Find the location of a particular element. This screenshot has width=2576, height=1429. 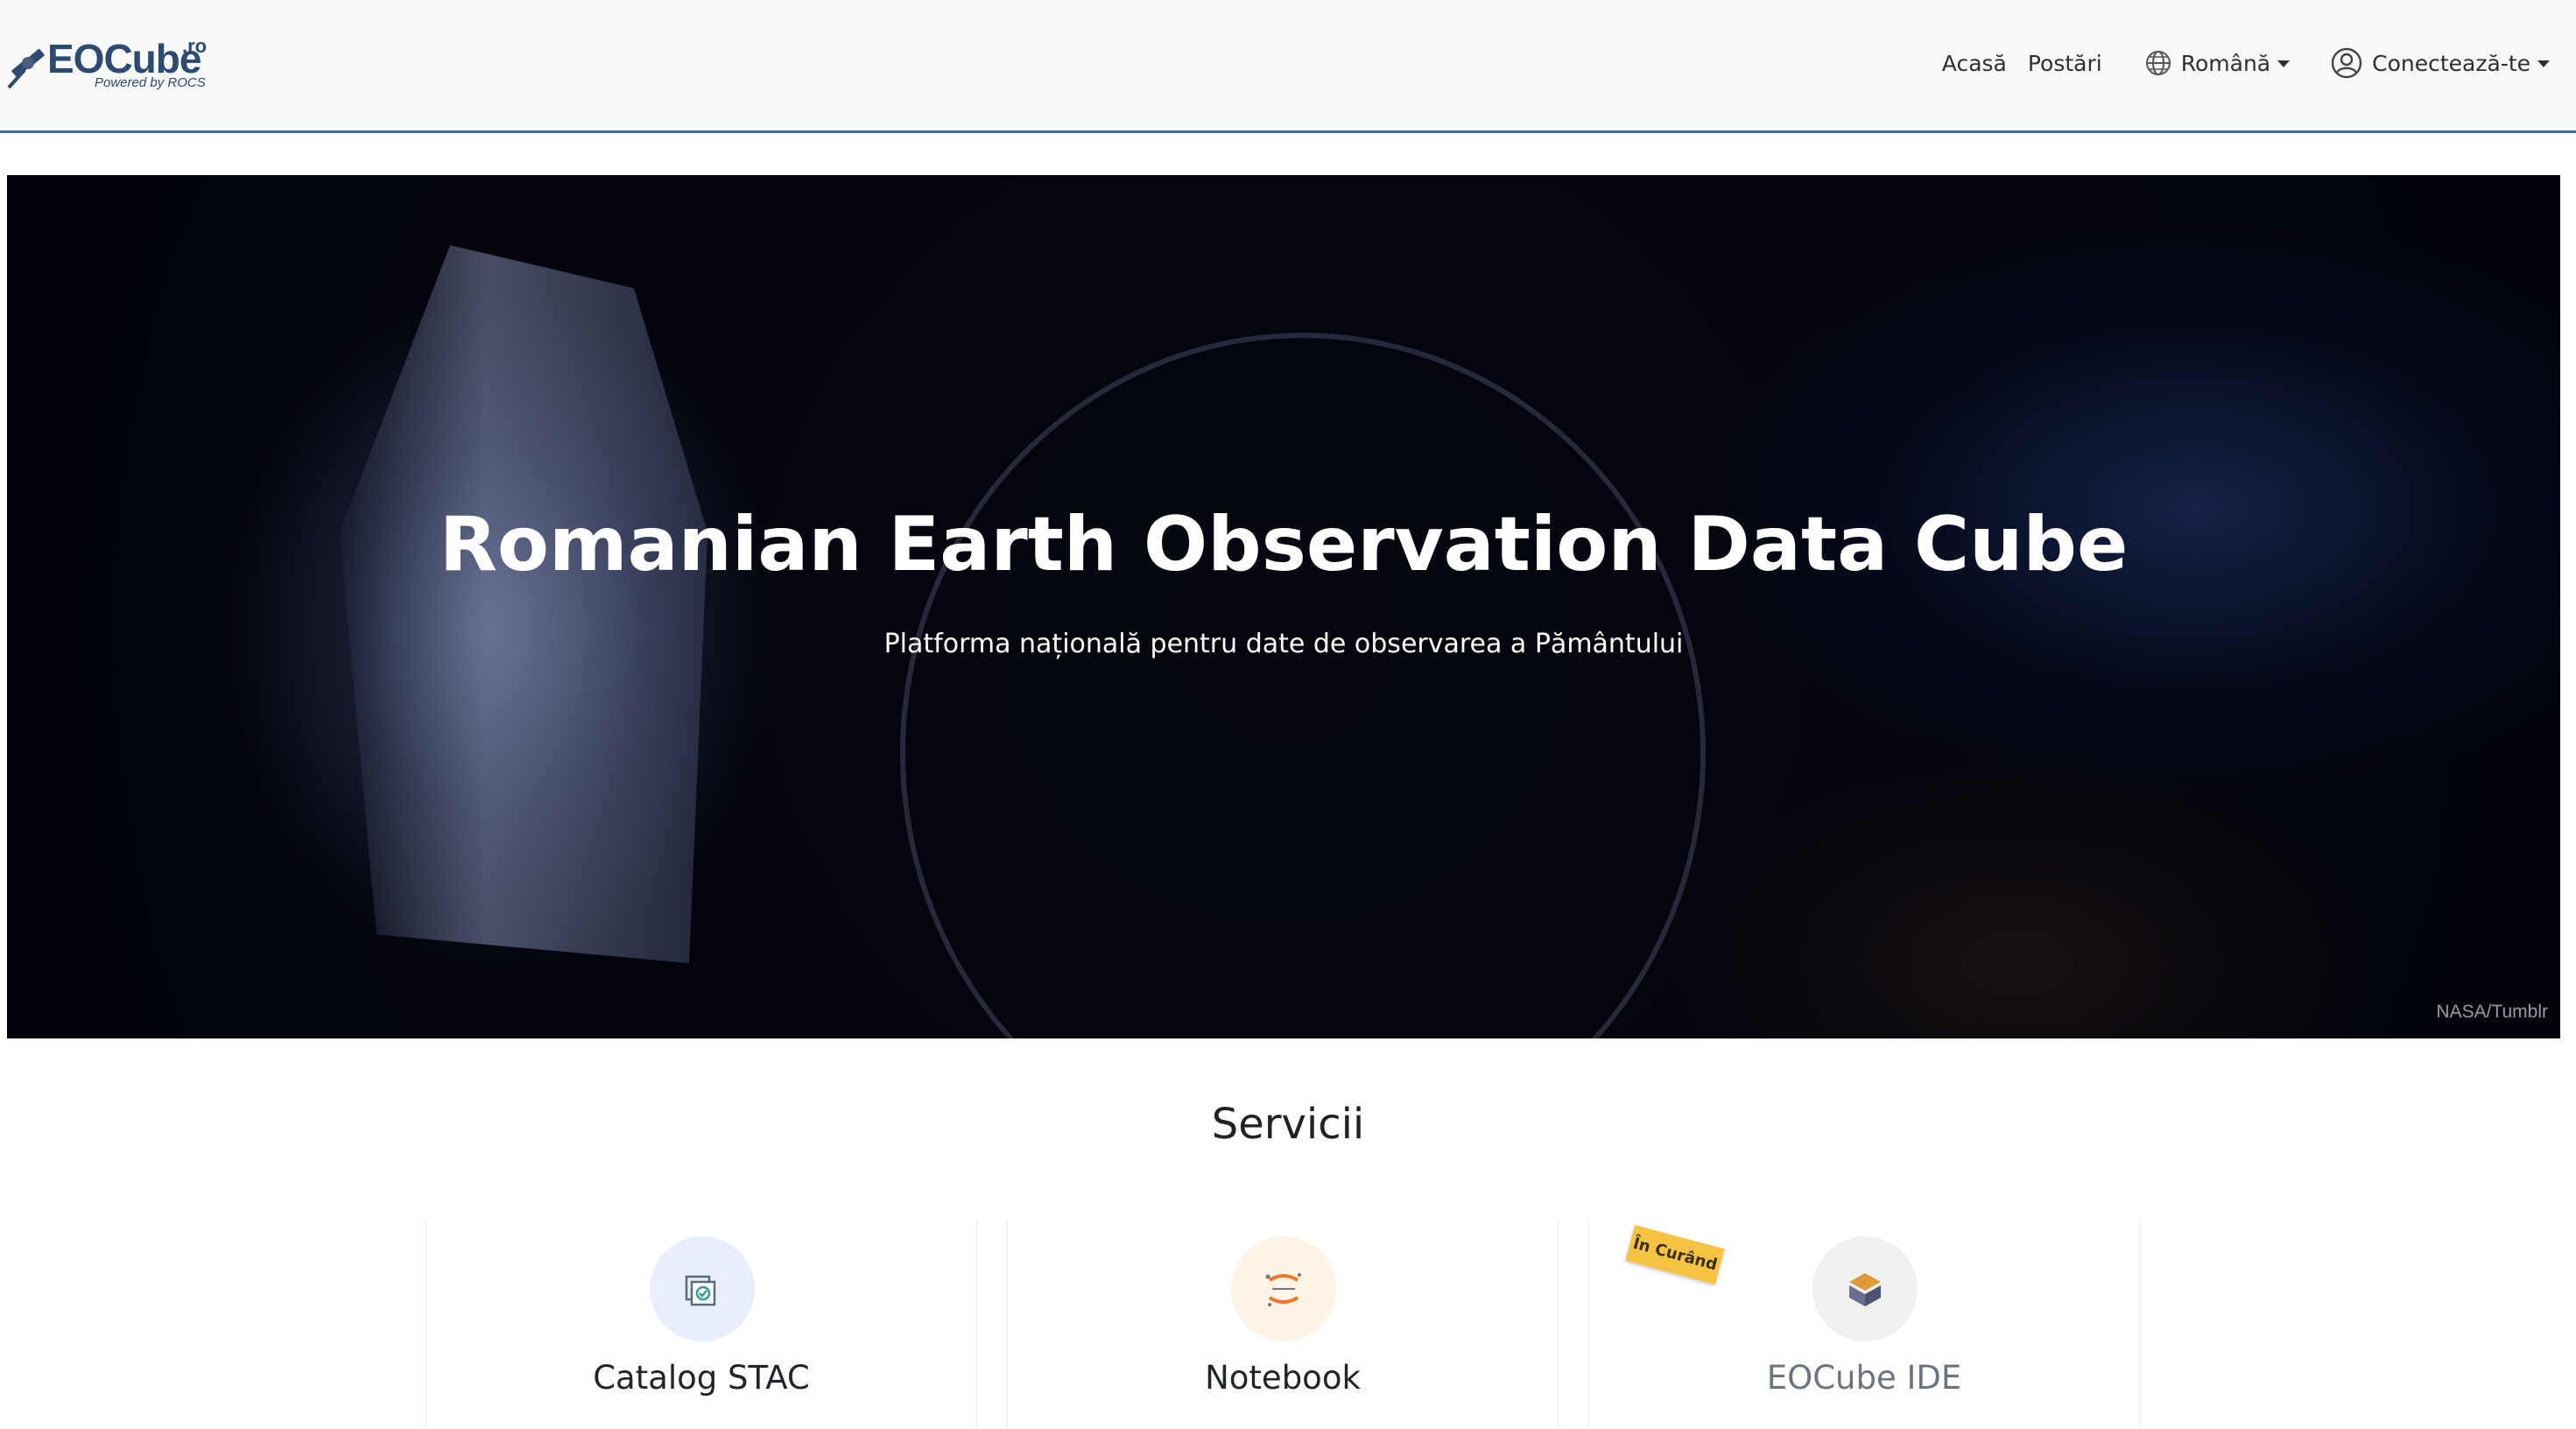

service-card-label: Catalog STAC is located at coordinates (701, 1378).